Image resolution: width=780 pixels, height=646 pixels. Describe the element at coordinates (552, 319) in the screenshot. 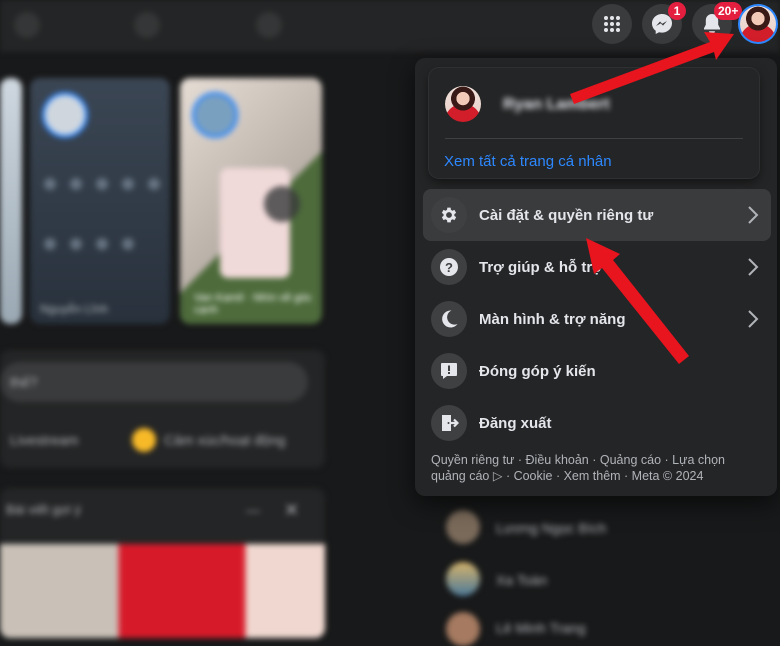

I see `menu-item-label: Màn hình & trợ năng` at that location.